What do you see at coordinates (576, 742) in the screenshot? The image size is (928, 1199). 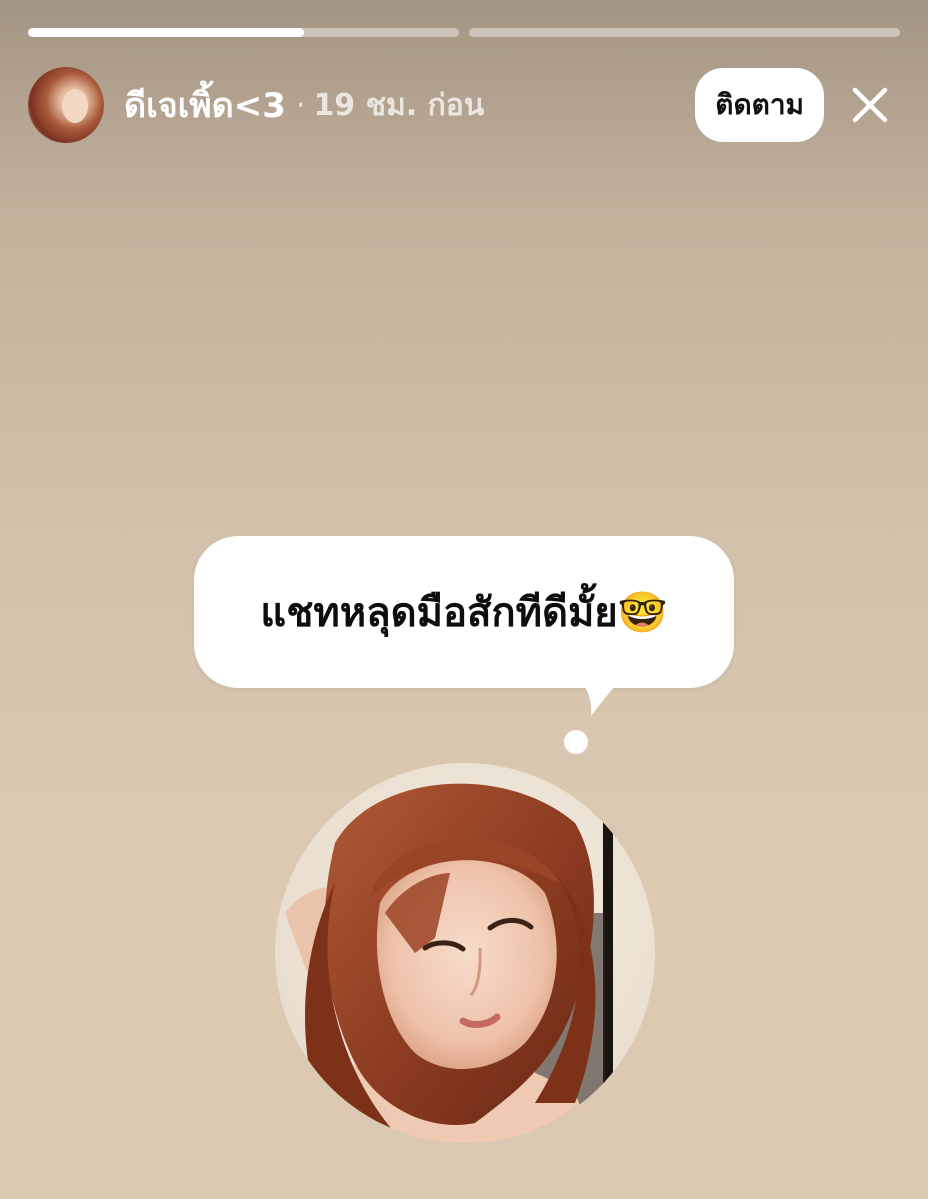 I see `note-bubble-dot` at bounding box center [576, 742].